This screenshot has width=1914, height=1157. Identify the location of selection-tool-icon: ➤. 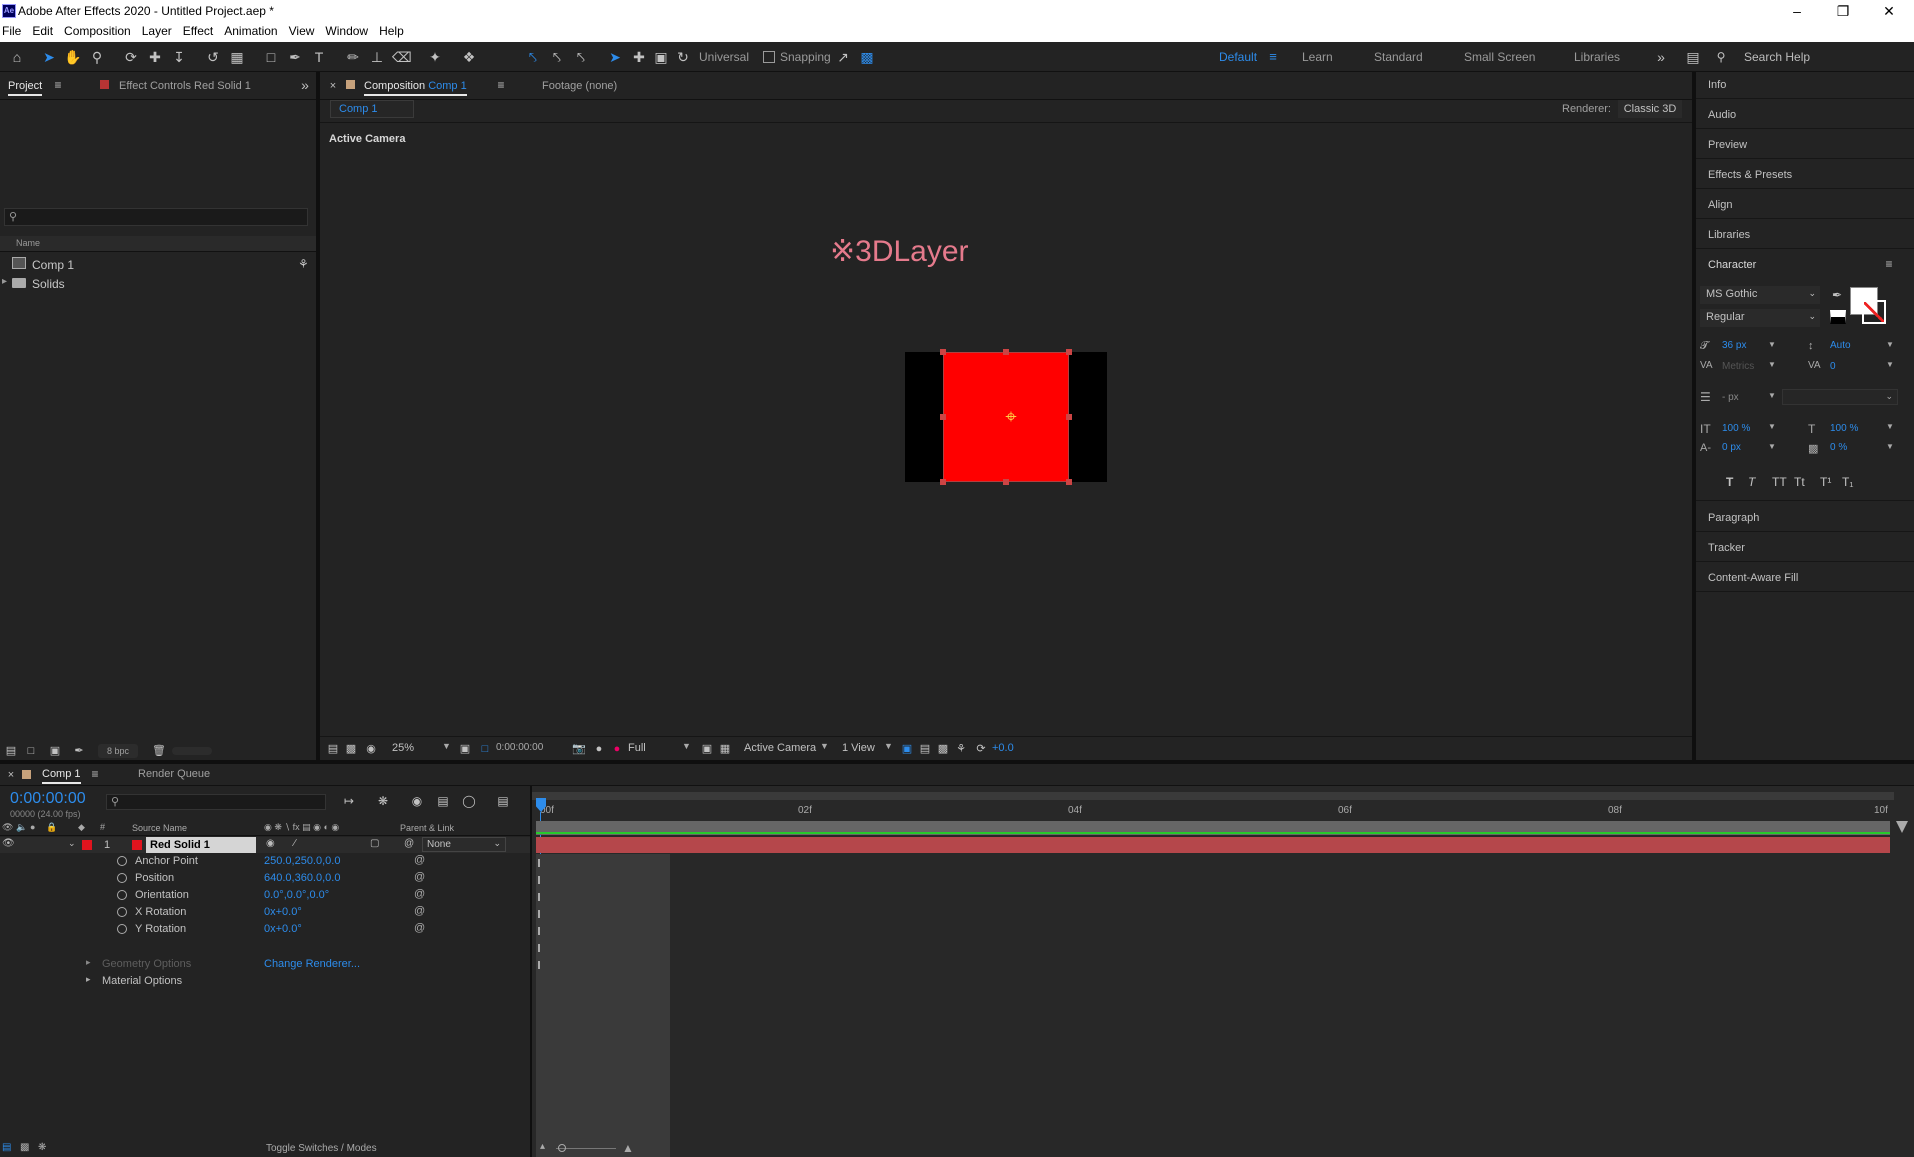
(49, 57).